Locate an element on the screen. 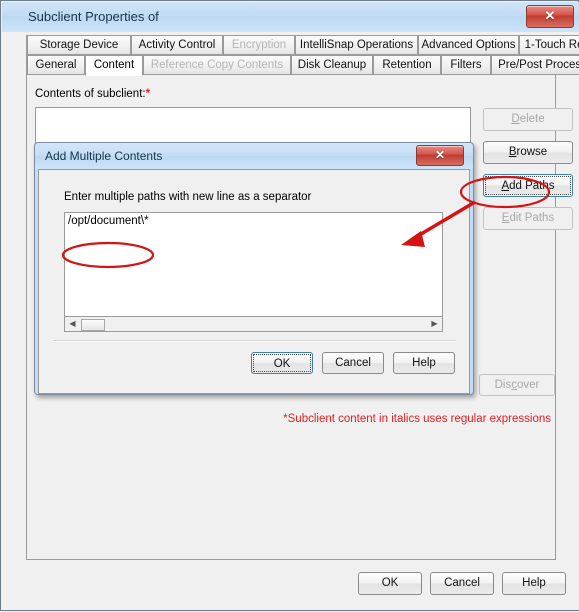  main-cancel-button: Cancel is located at coordinates (462, 583).